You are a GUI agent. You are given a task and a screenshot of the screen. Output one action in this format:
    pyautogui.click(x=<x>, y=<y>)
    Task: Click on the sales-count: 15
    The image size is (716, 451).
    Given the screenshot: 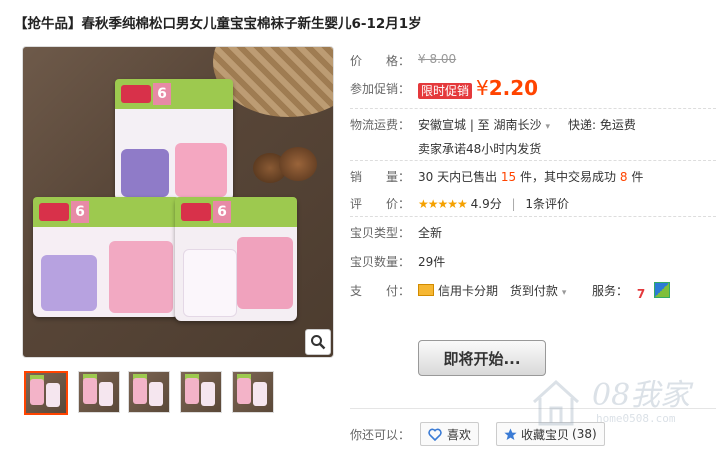 What is the action you would take?
    pyautogui.click(x=508, y=177)
    